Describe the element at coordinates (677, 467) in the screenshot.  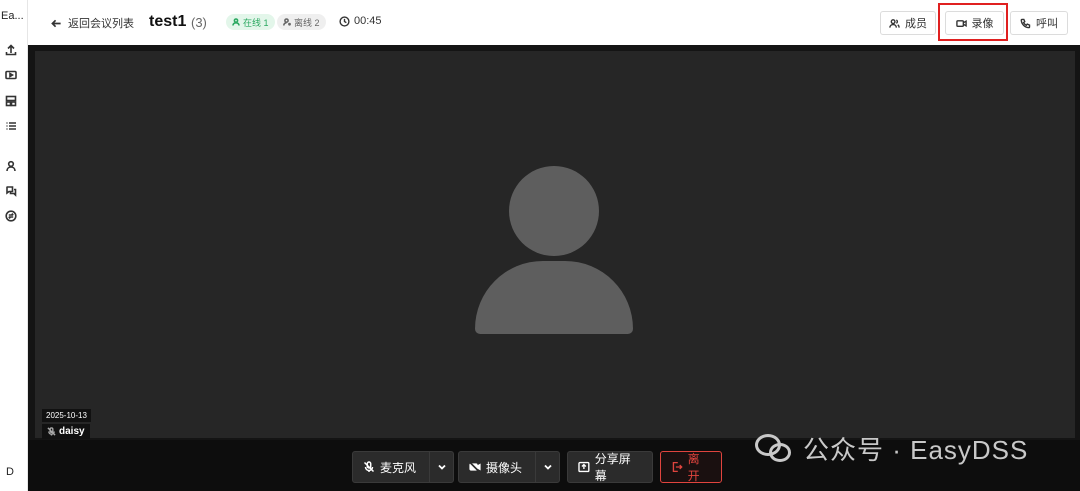
I see `exit-icon` at that location.